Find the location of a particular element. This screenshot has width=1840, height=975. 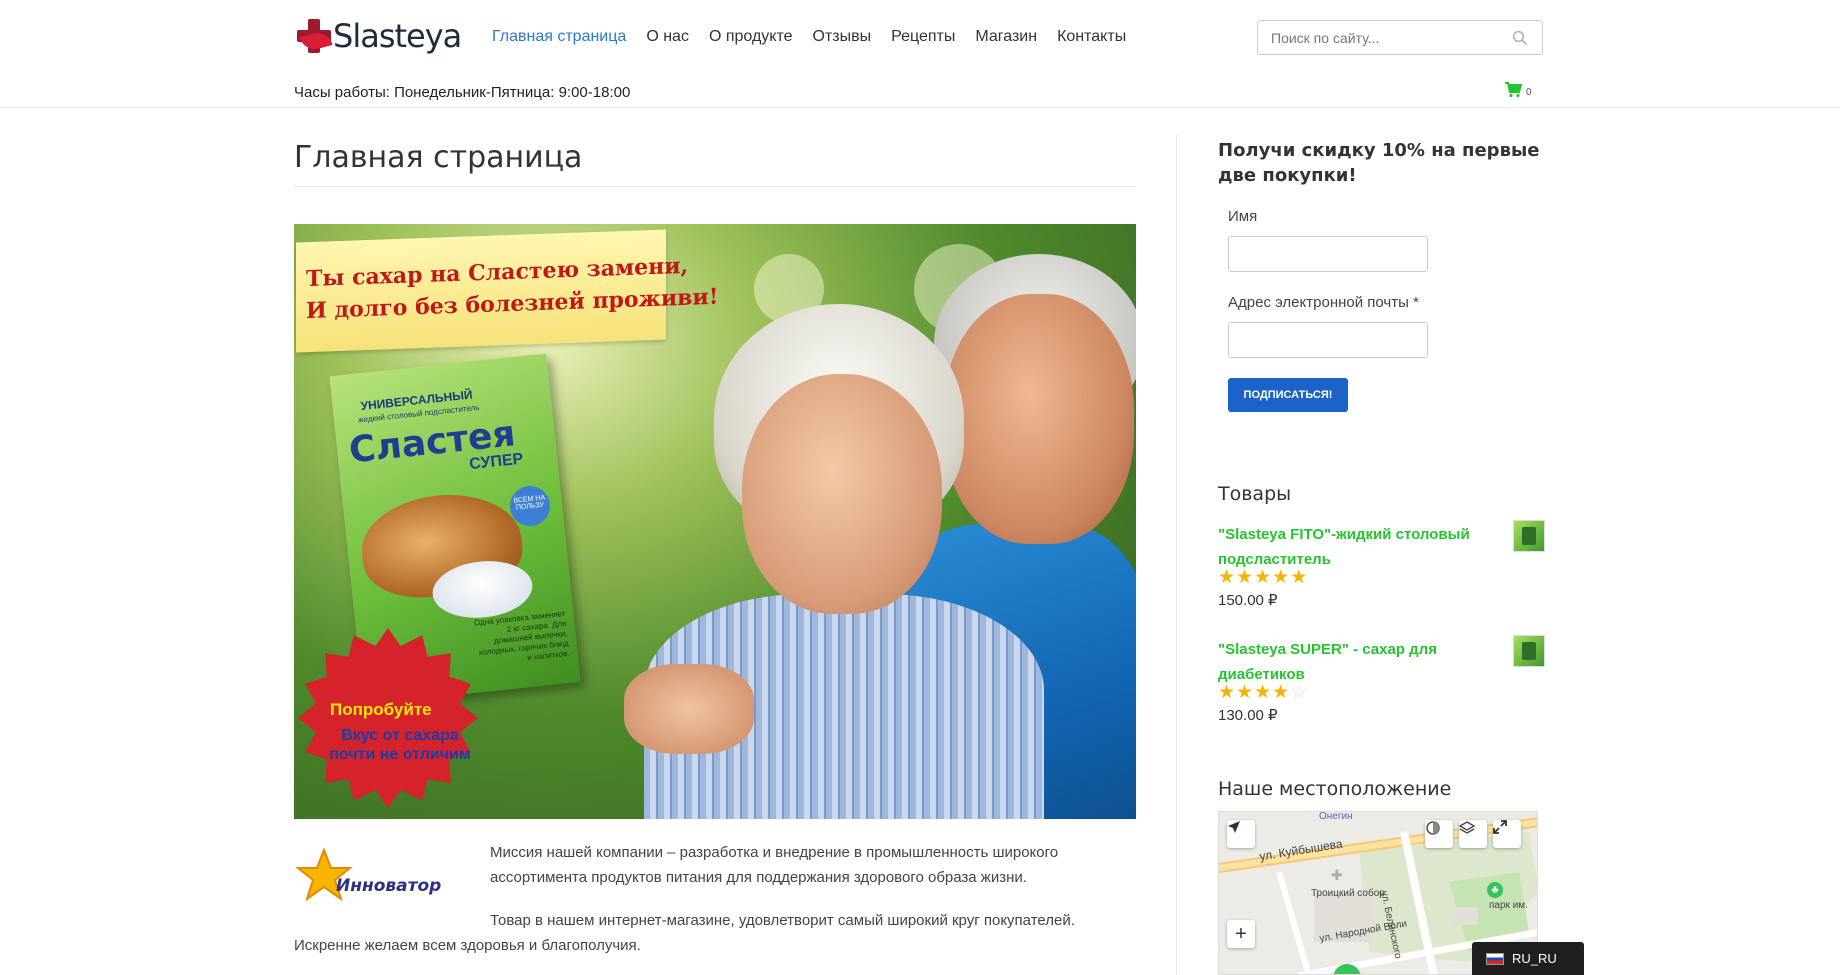

nav-recipes: Рецепты is located at coordinates (923, 37).